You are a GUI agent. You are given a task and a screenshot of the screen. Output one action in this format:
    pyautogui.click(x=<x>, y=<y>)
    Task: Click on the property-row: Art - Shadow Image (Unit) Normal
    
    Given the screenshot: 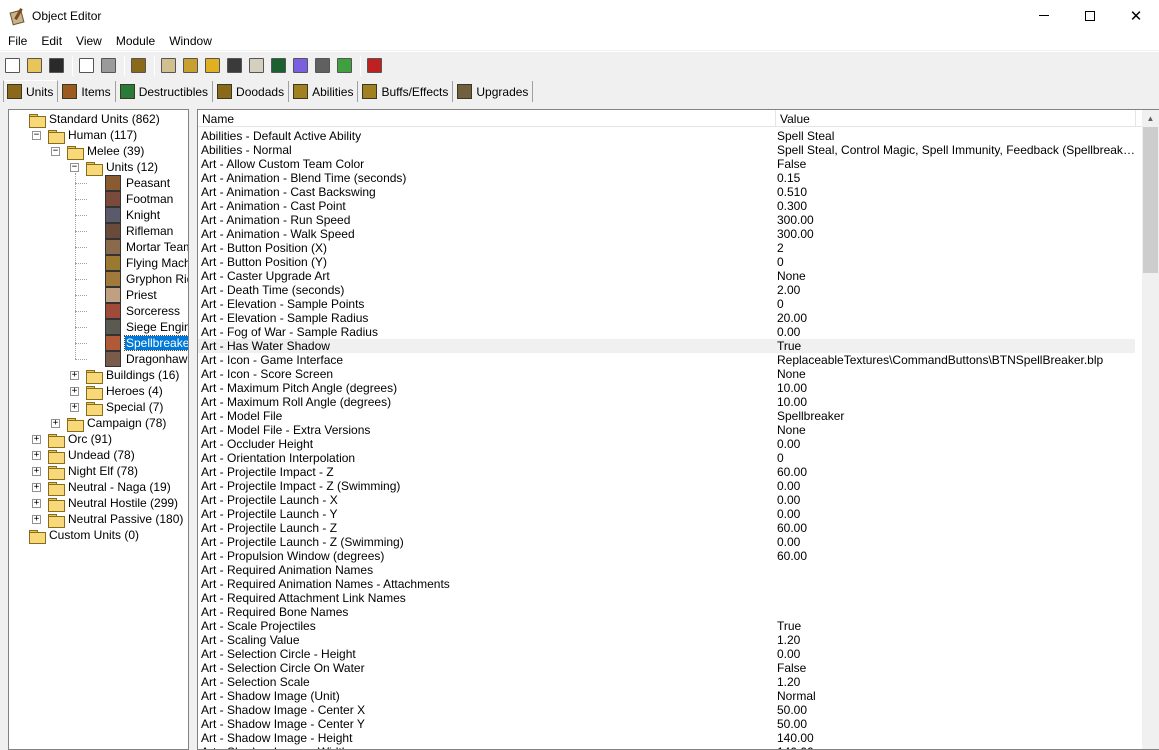 What is the action you would take?
    pyautogui.click(x=666, y=696)
    